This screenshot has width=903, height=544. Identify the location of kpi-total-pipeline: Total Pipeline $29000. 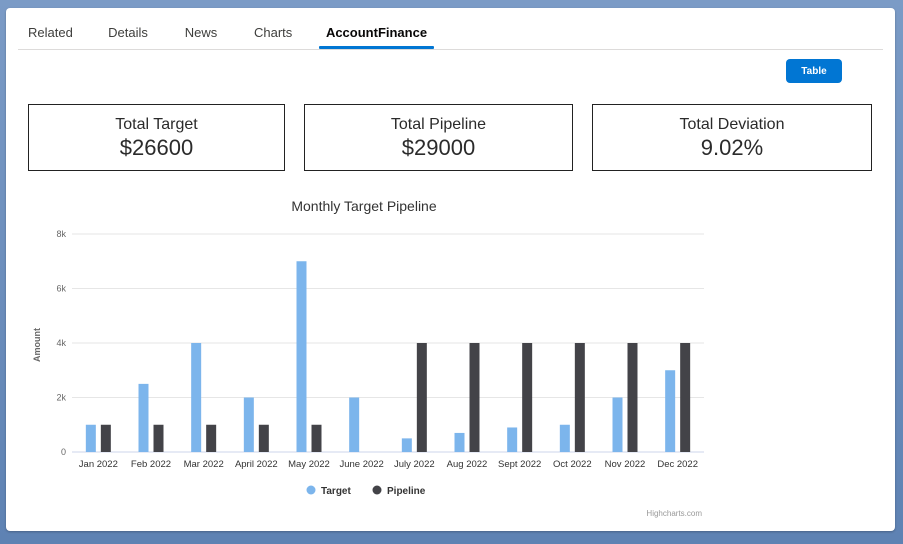
(438, 137).